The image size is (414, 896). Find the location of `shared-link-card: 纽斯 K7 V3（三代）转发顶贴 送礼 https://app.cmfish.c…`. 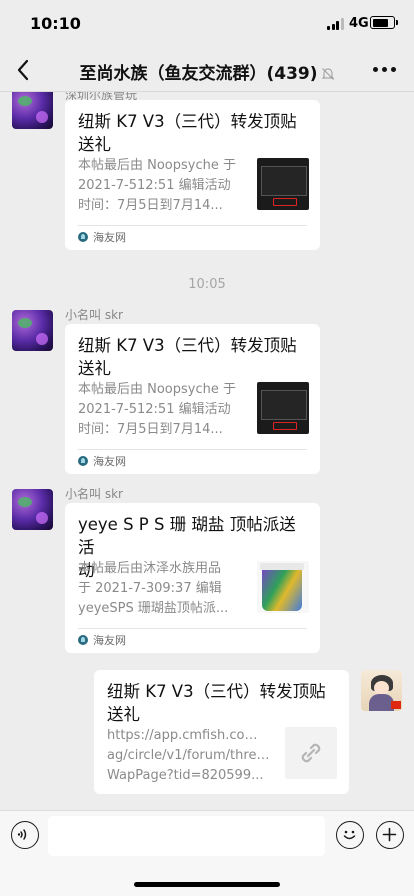

shared-link-card: 纽斯 K7 V3（三代）转发顶贴 送礼 https://app.cmfish.c… is located at coordinates (221, 732).